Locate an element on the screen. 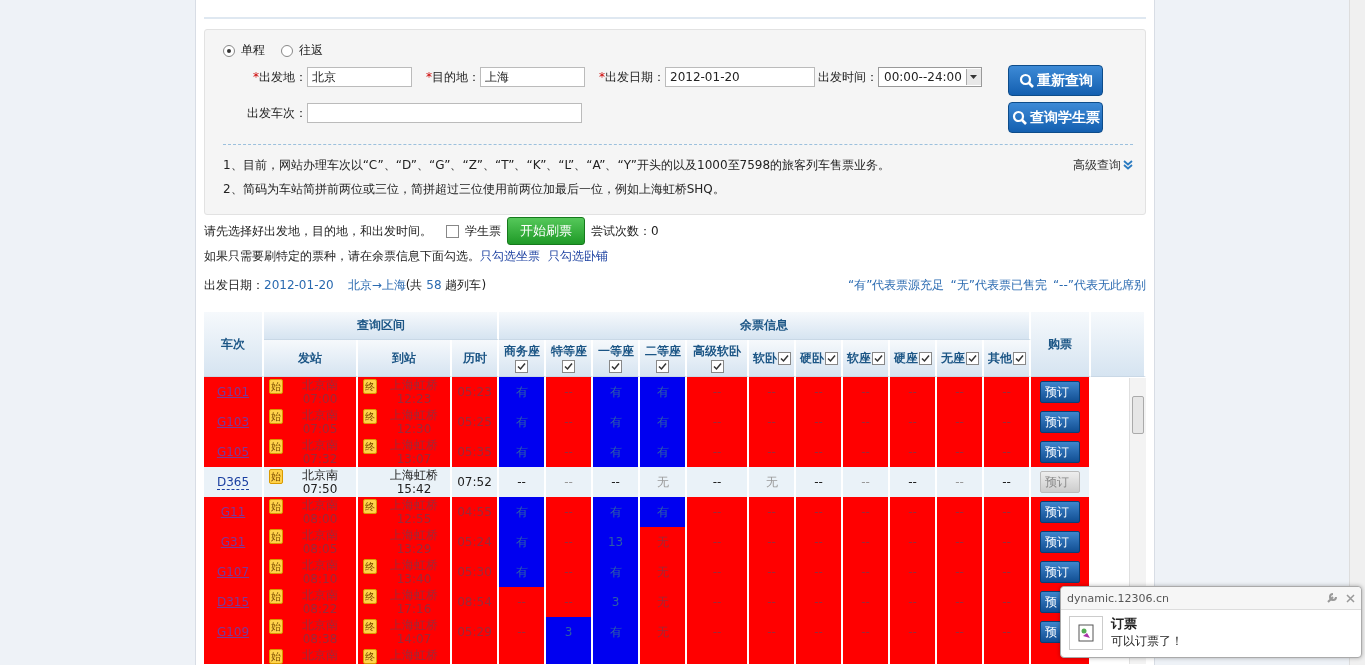  field-label: 出发车次： is located at coordinates (277, 113).